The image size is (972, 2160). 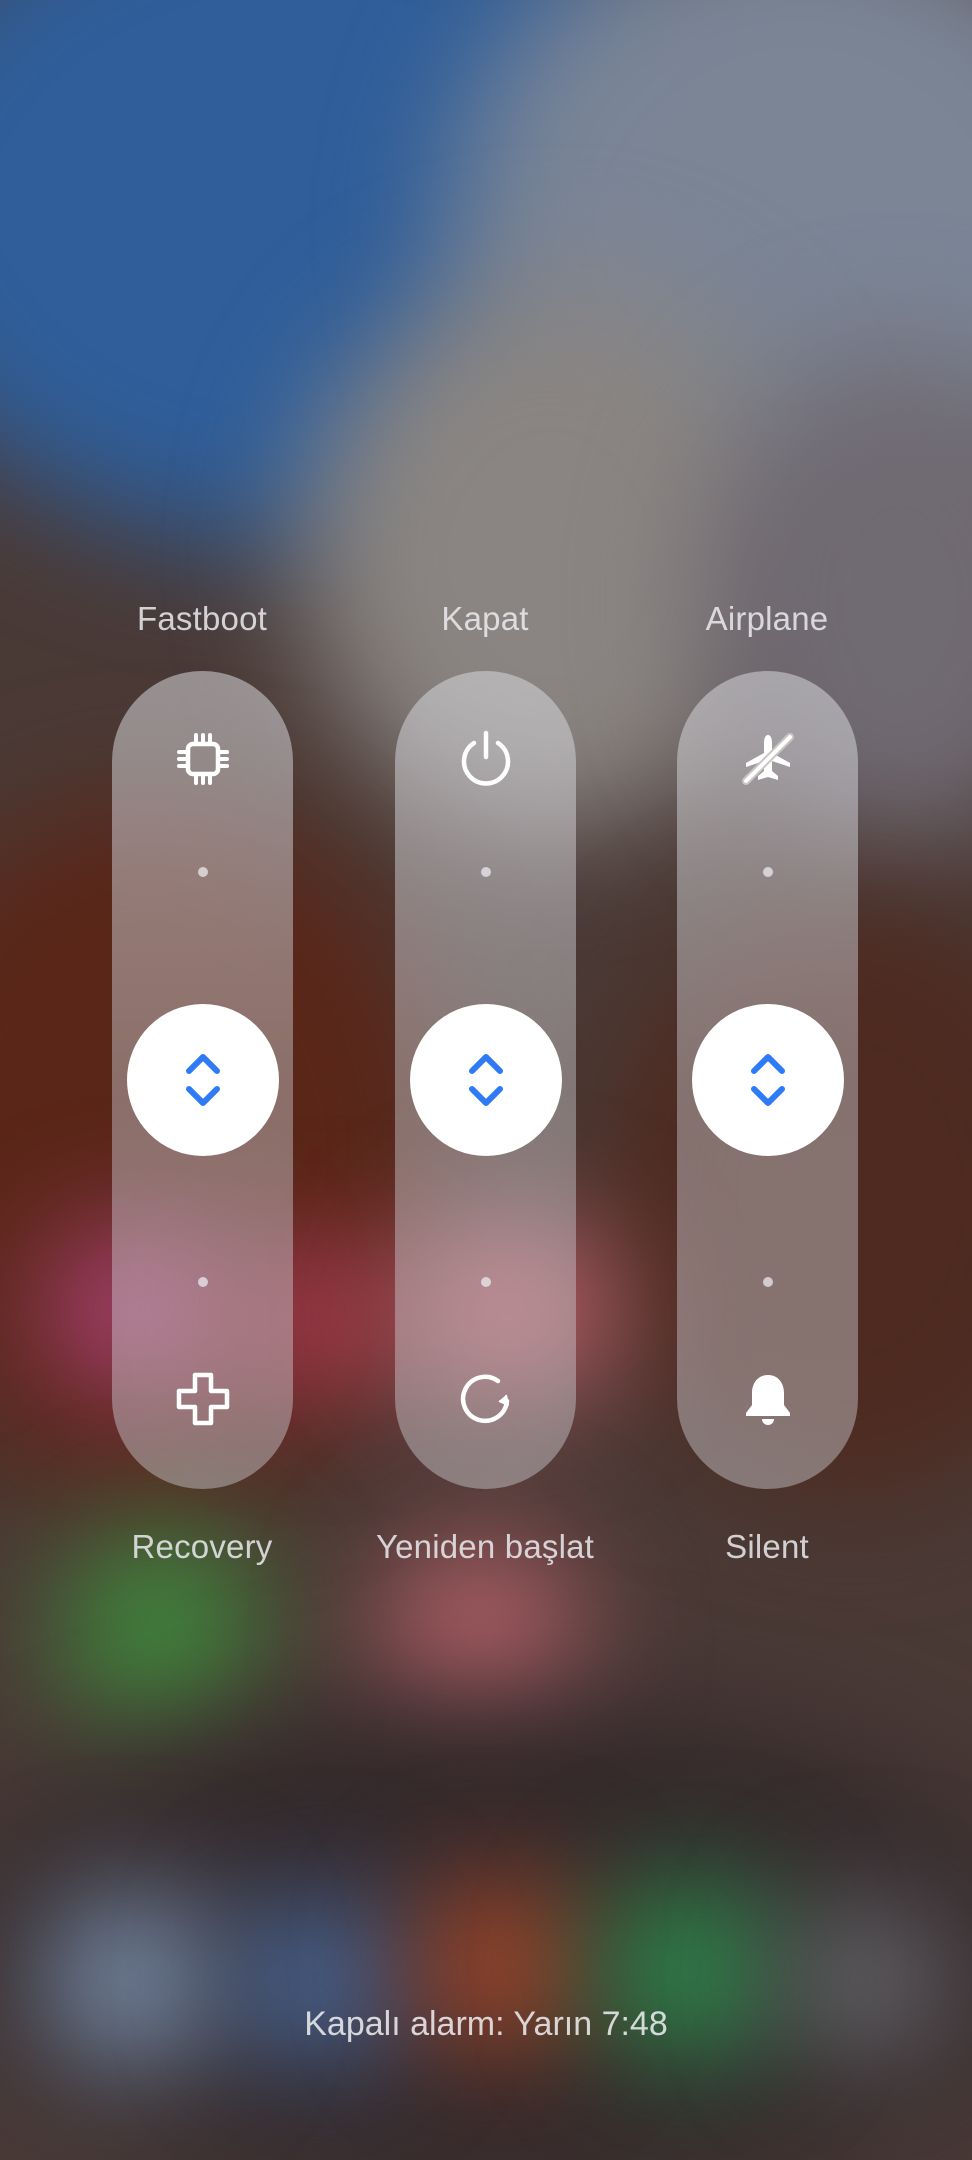 I want to click on slider-power-restart, so click(x=485, y=1080).